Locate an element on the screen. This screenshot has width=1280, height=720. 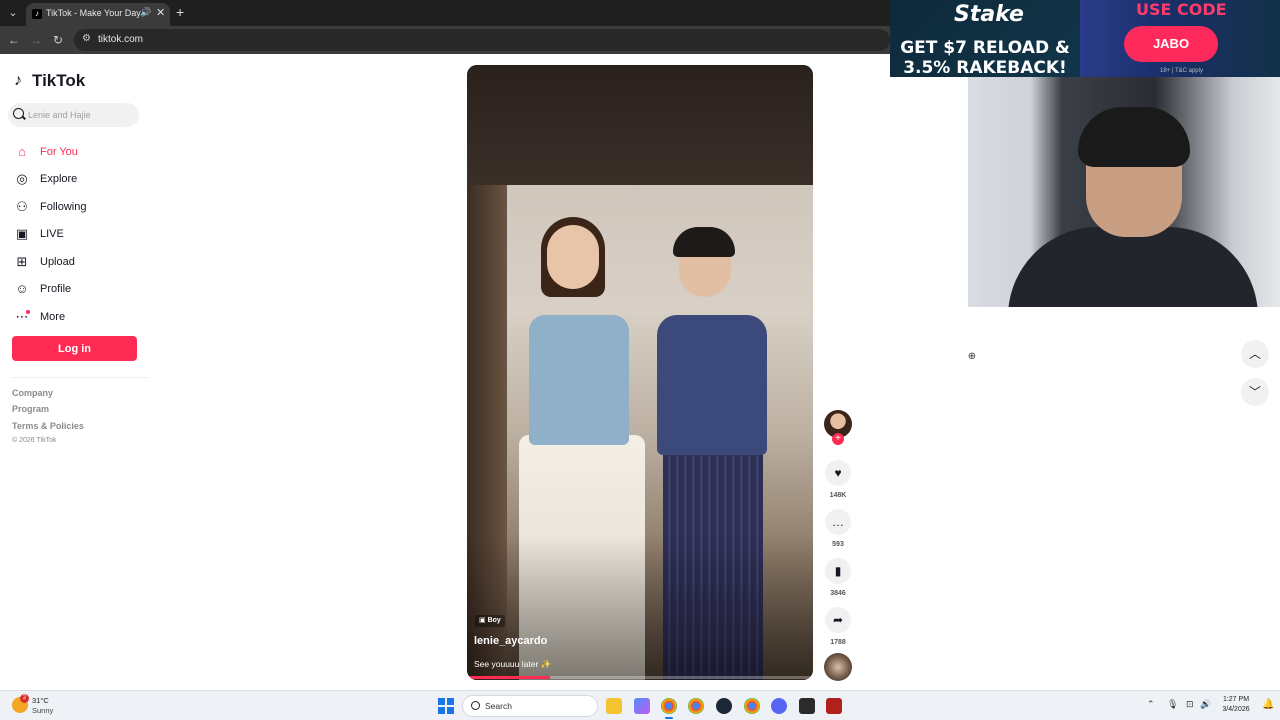
ad-right-panel: USE CODE JABO 18+ | T&C apply is located at coordinates (1180, 38).